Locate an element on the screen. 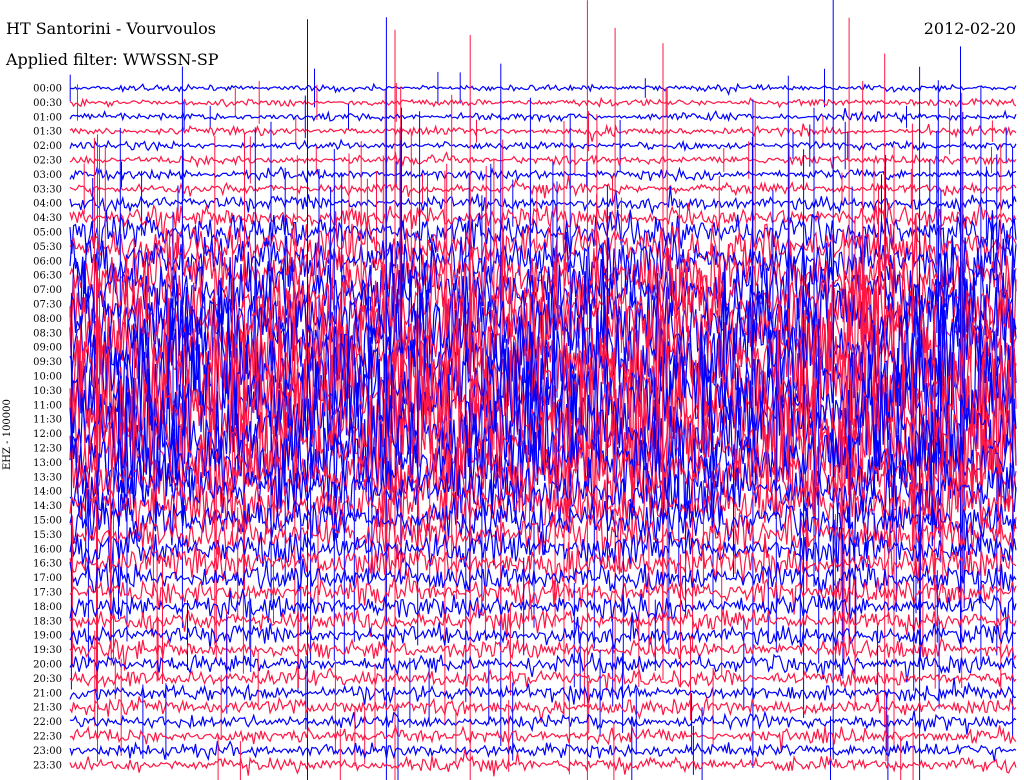 The width and height of the screenshot is (1024, 780). row-time-label: 09:30 is located at coordinates (47, 362).